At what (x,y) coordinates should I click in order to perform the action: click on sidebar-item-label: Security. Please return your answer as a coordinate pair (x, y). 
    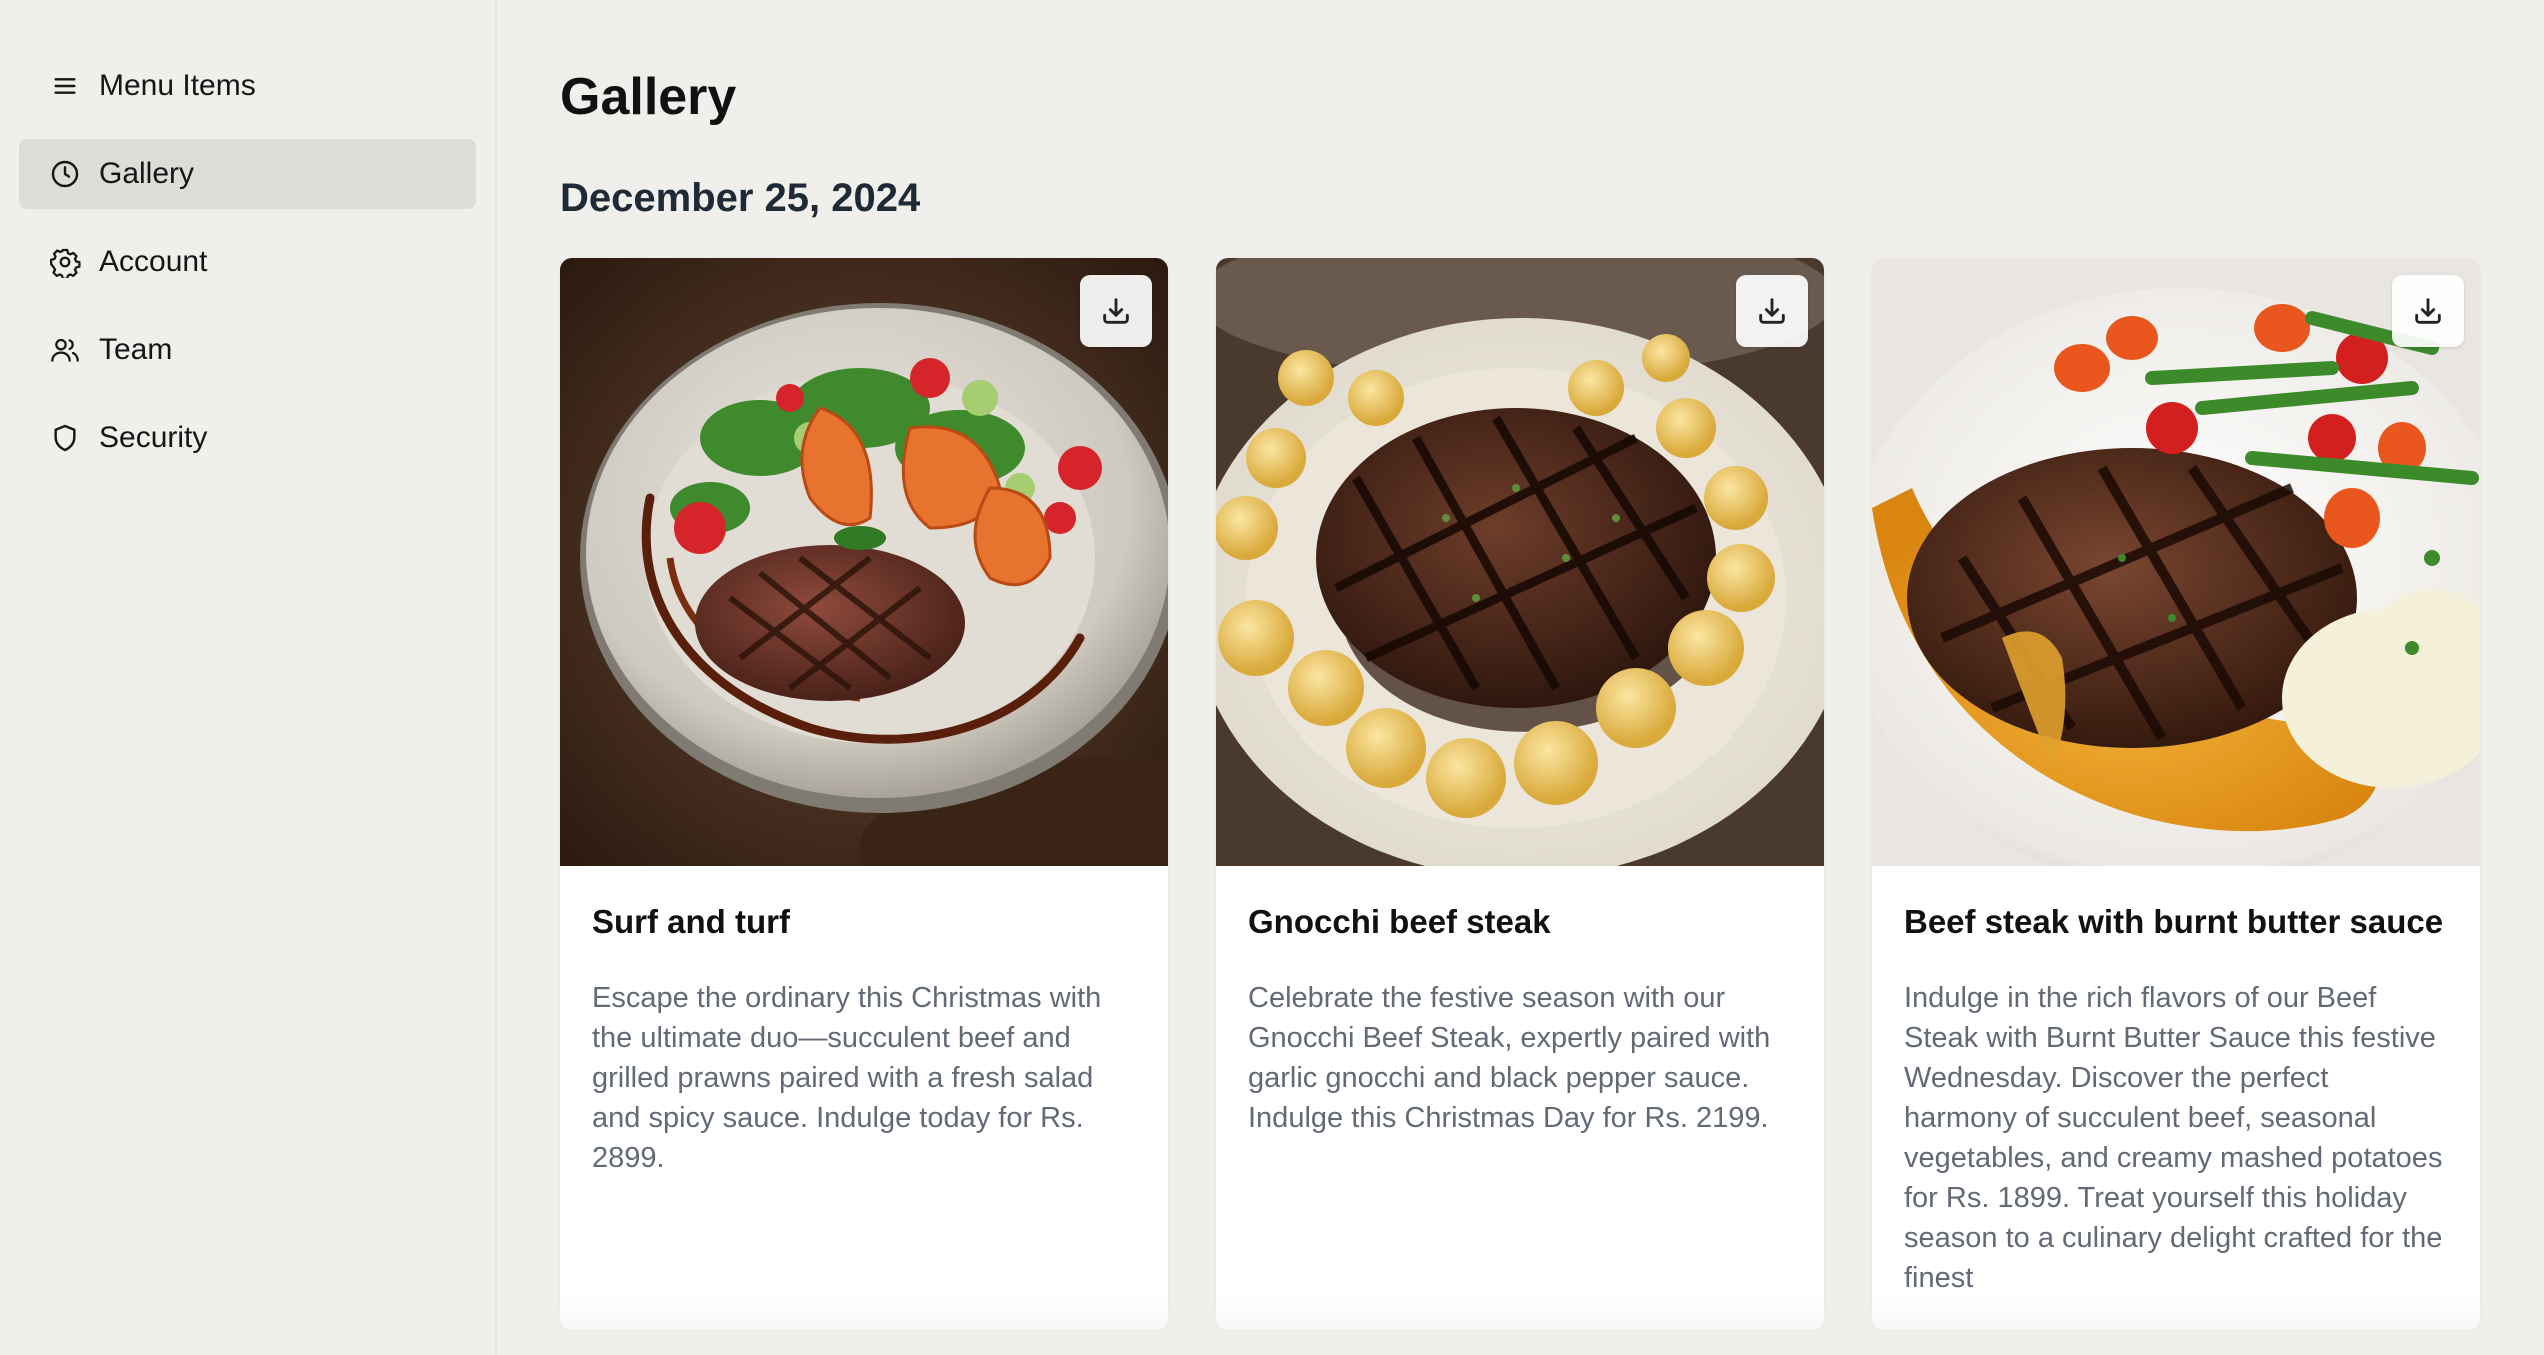
    Looking at the image, I should click on (153, 437).